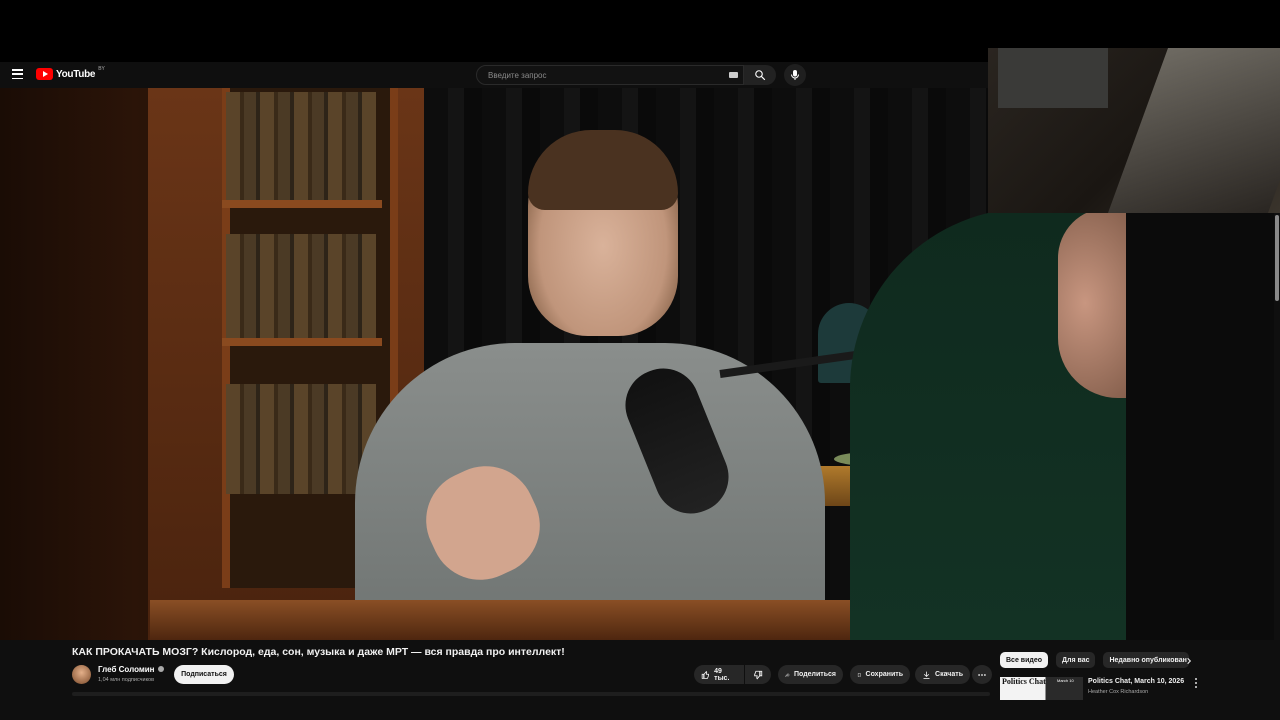 This screenshot has height=720, width=1280. I want to click on channel-name-row: Глеб Соломин, so click(131, 669).